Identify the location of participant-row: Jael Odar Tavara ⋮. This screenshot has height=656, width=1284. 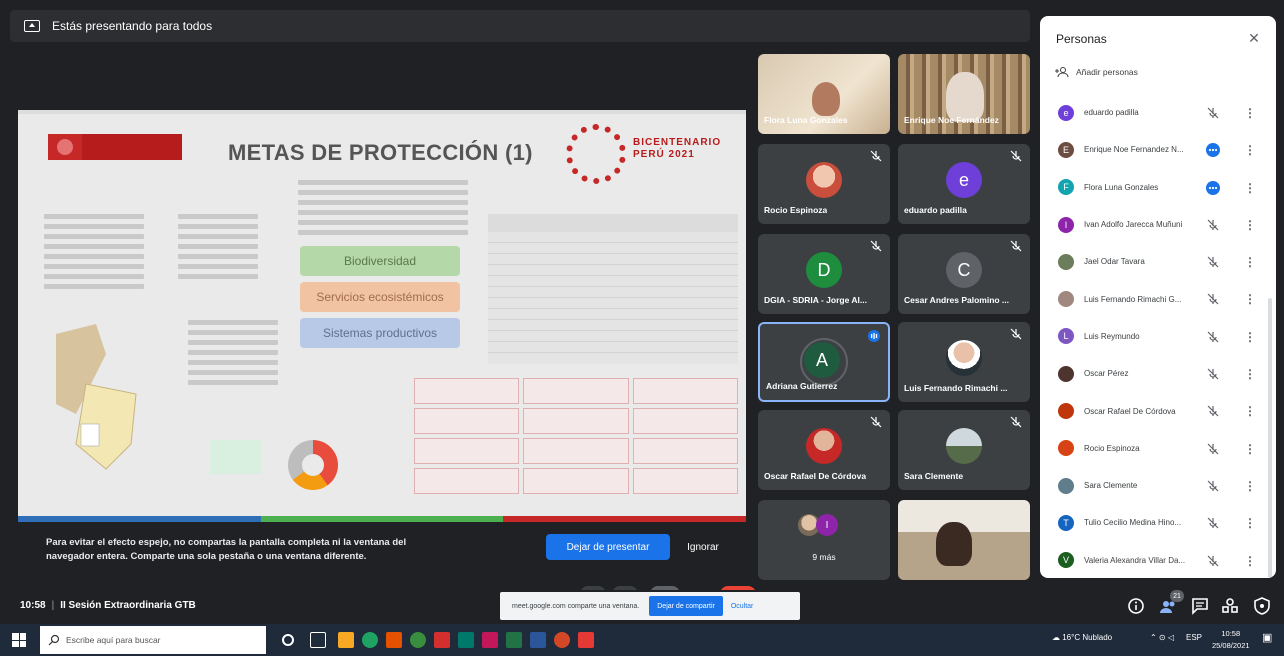
(1158, 261).